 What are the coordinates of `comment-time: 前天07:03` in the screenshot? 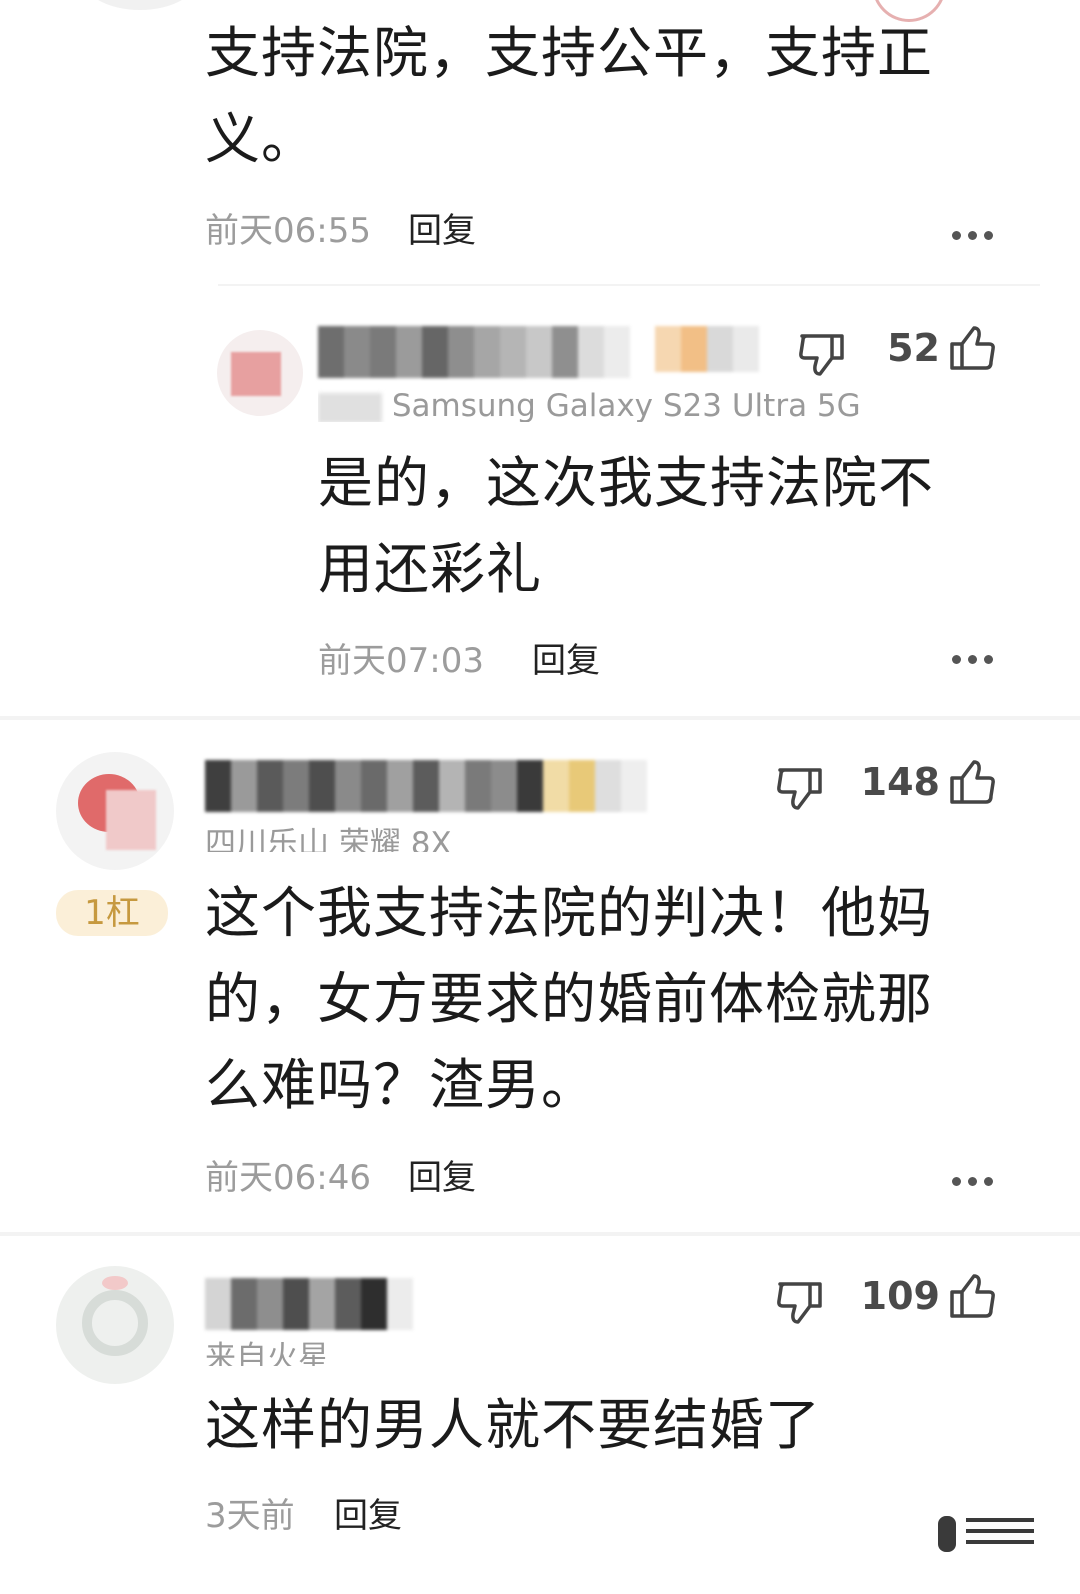 It's located at (401, 661).